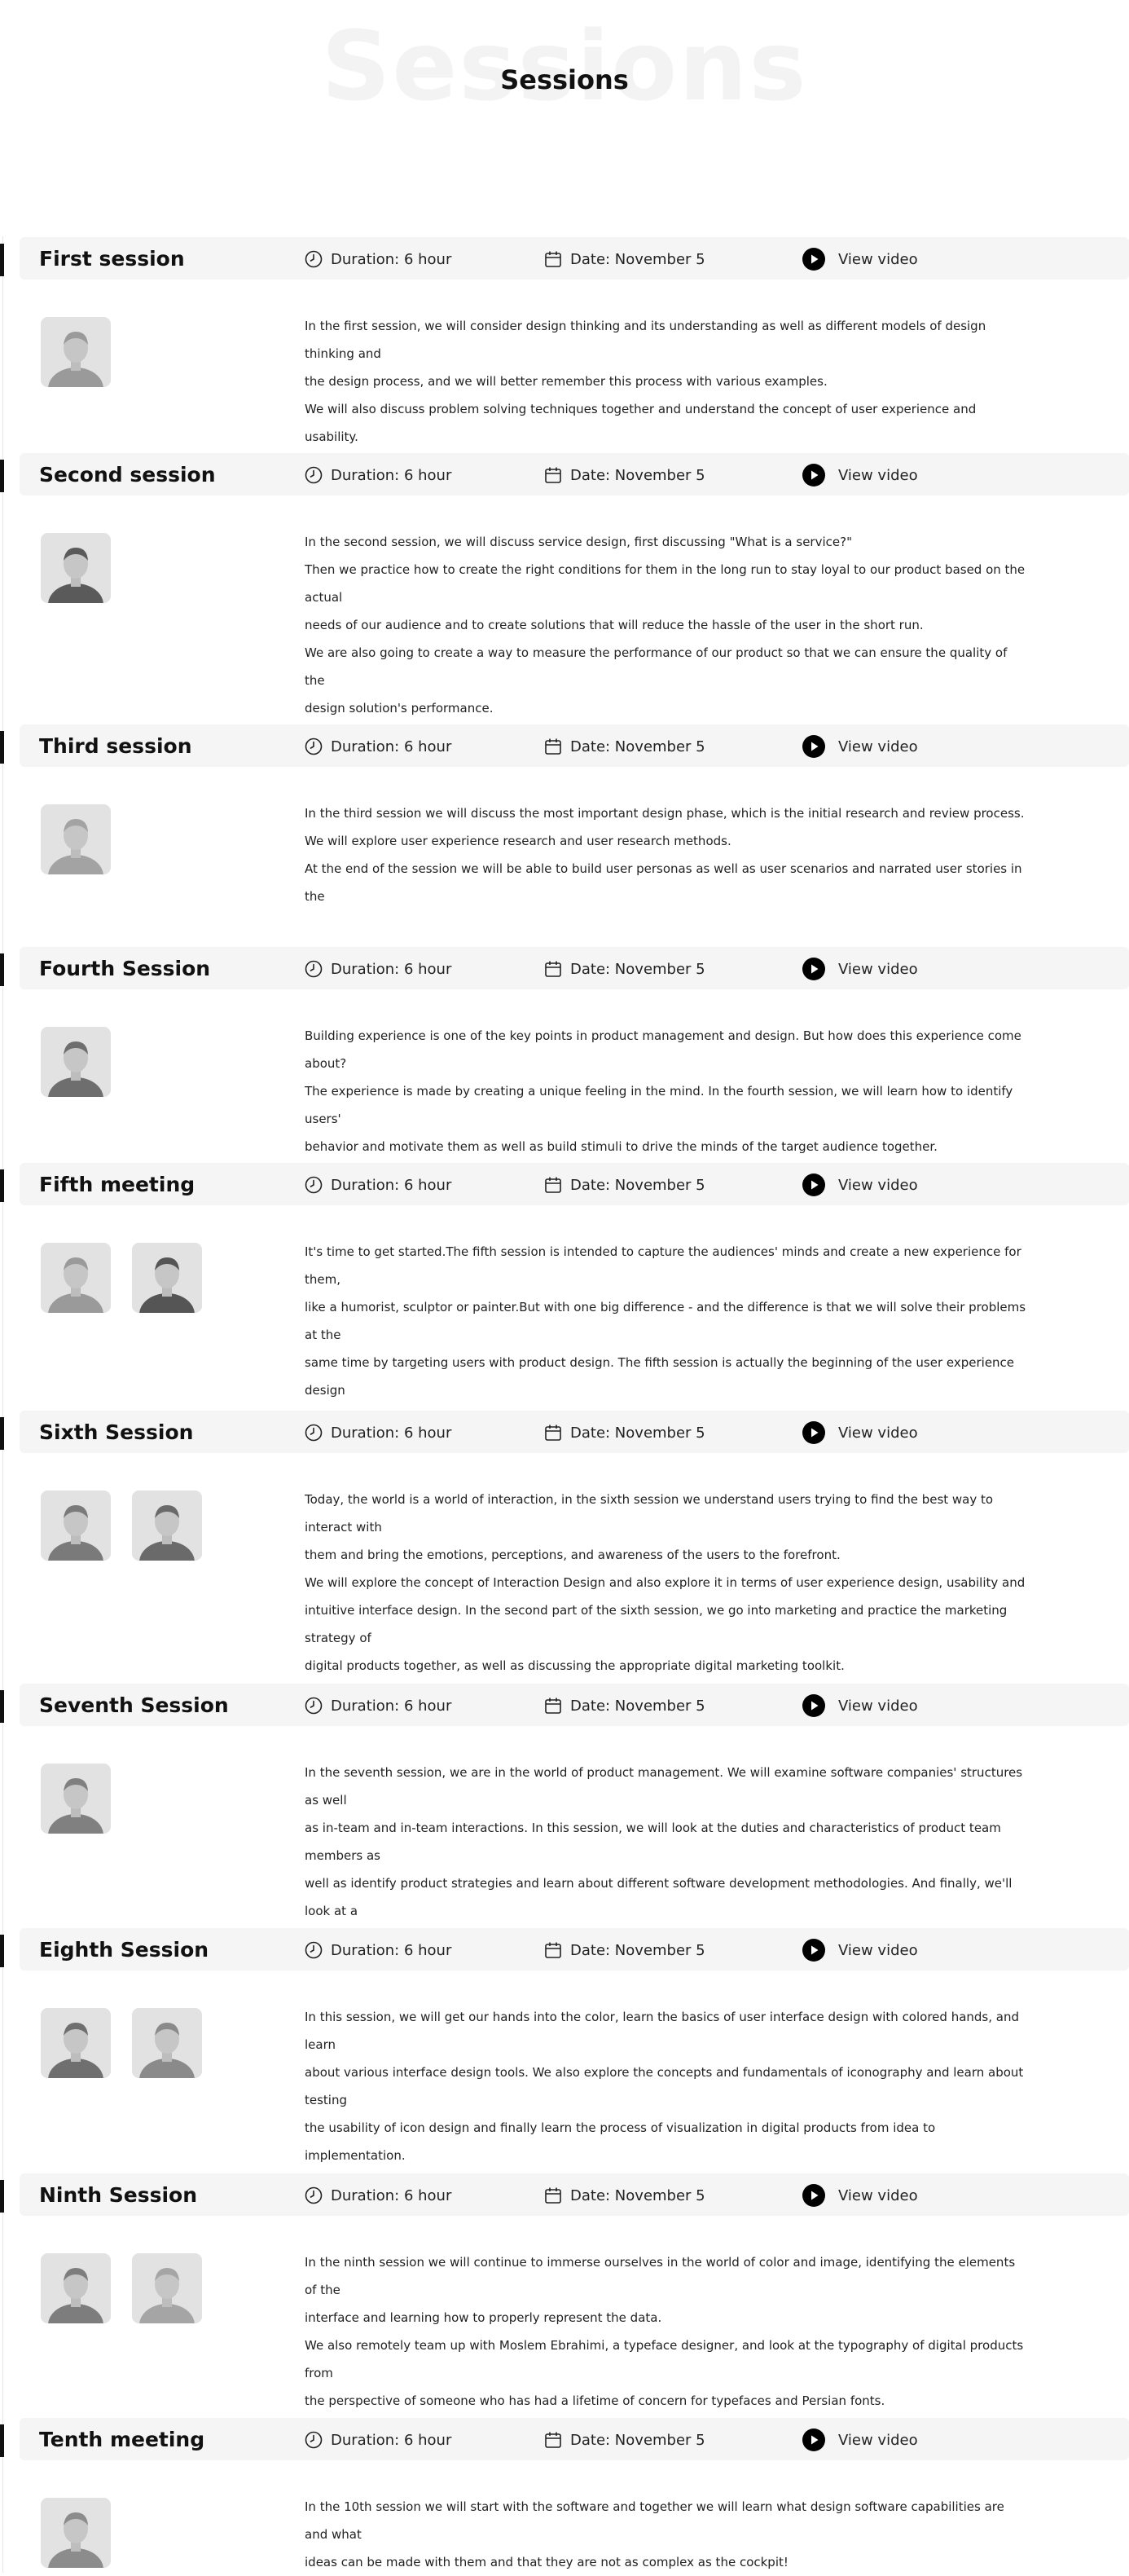  I want to click on view-video-label: View video, so click(878, 259).